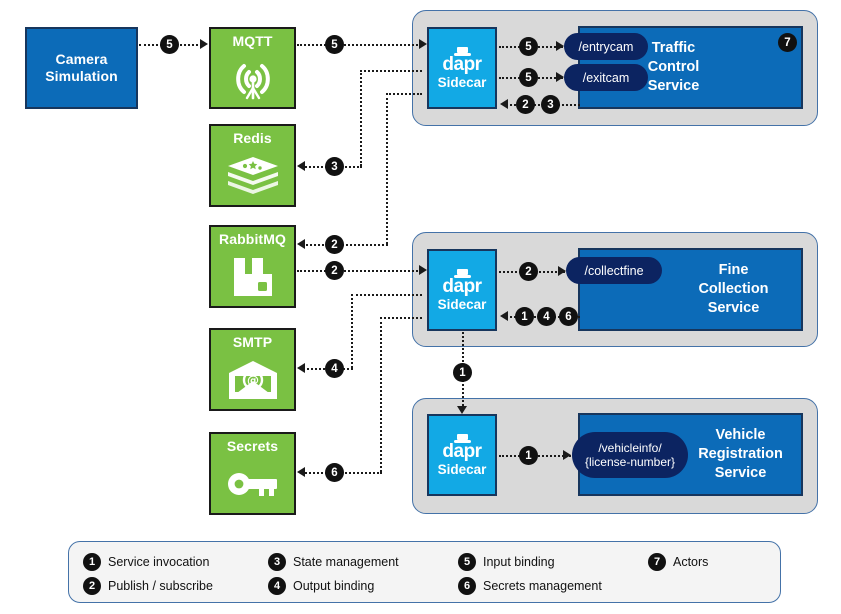  I want to click on arrowhead-rabbitmq-in, so click(301, 244).